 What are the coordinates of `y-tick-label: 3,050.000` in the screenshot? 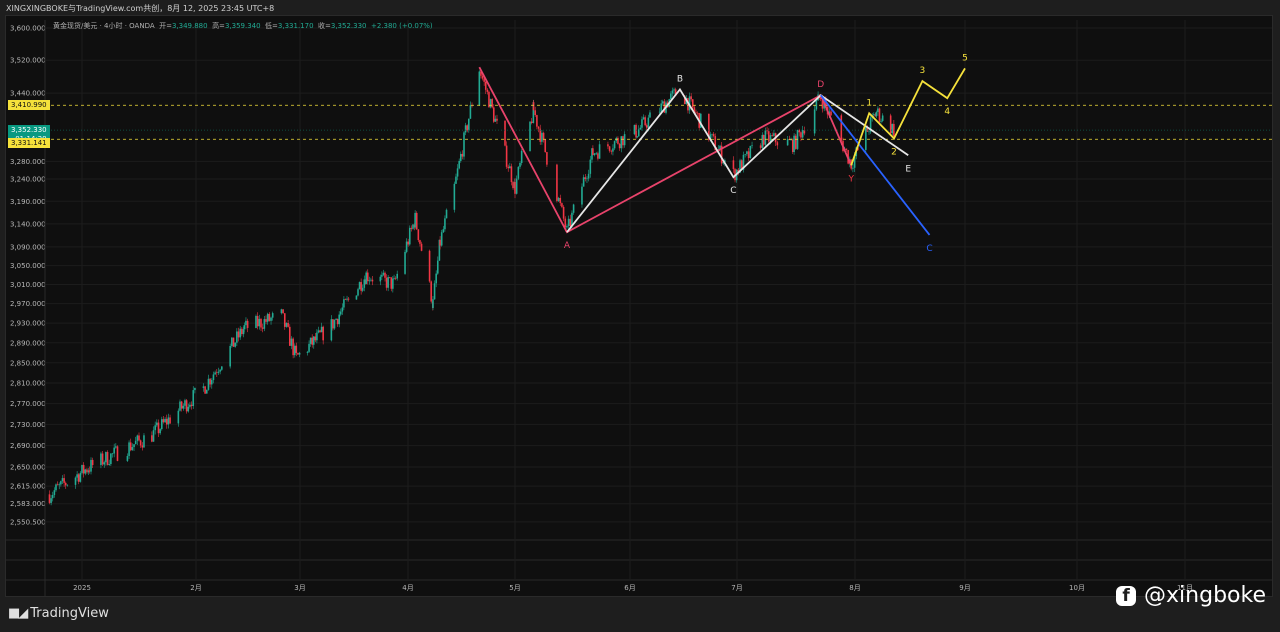 It's located at (28, 266).